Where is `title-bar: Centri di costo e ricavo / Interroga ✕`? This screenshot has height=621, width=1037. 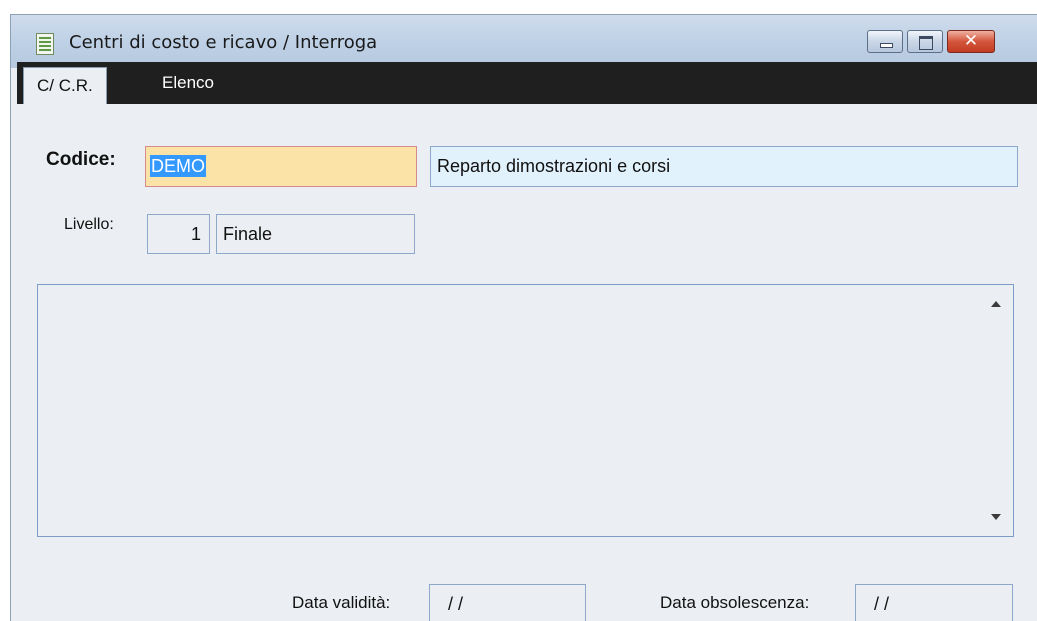
title-bar: Centri di costo e ricavo / Interroga ✕ is located at coordinates (524, 41).